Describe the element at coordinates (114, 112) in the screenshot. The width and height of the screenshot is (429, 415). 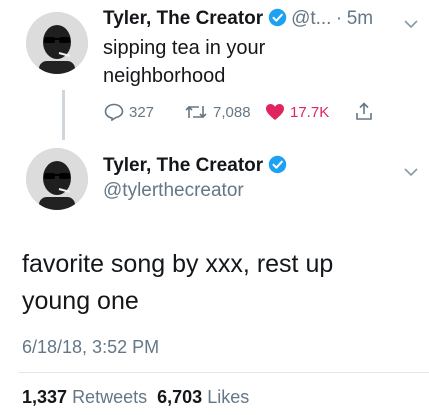
I see `reply-icon` at that location.